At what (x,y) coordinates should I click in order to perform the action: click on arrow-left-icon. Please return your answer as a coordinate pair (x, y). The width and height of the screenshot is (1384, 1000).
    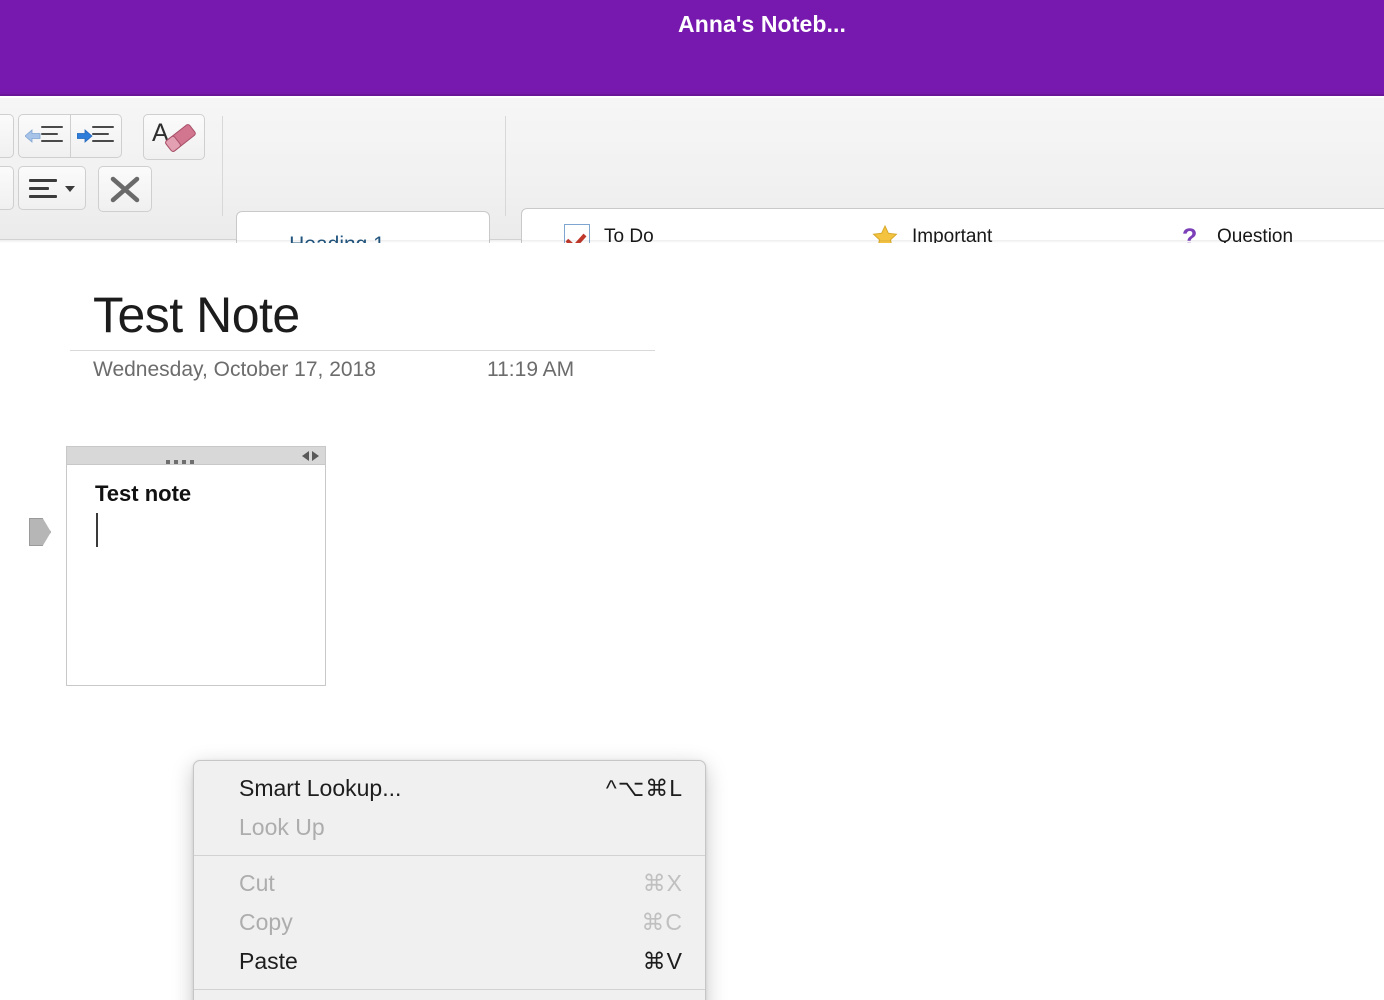
    Looking at the image, I should click on (305, 456).